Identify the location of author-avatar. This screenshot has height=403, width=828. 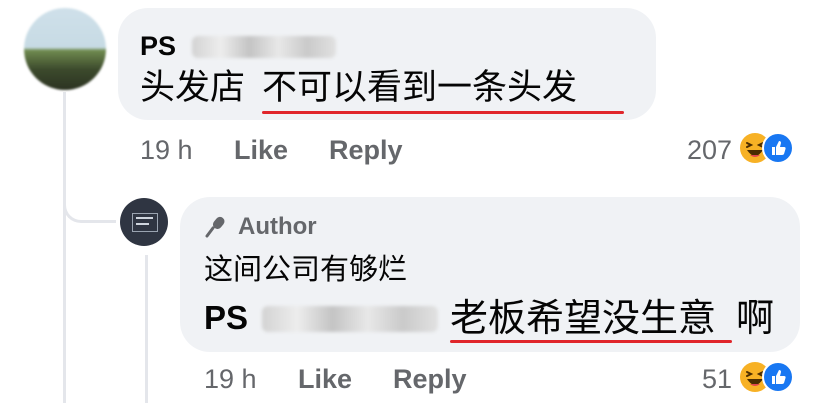
(144, 222).